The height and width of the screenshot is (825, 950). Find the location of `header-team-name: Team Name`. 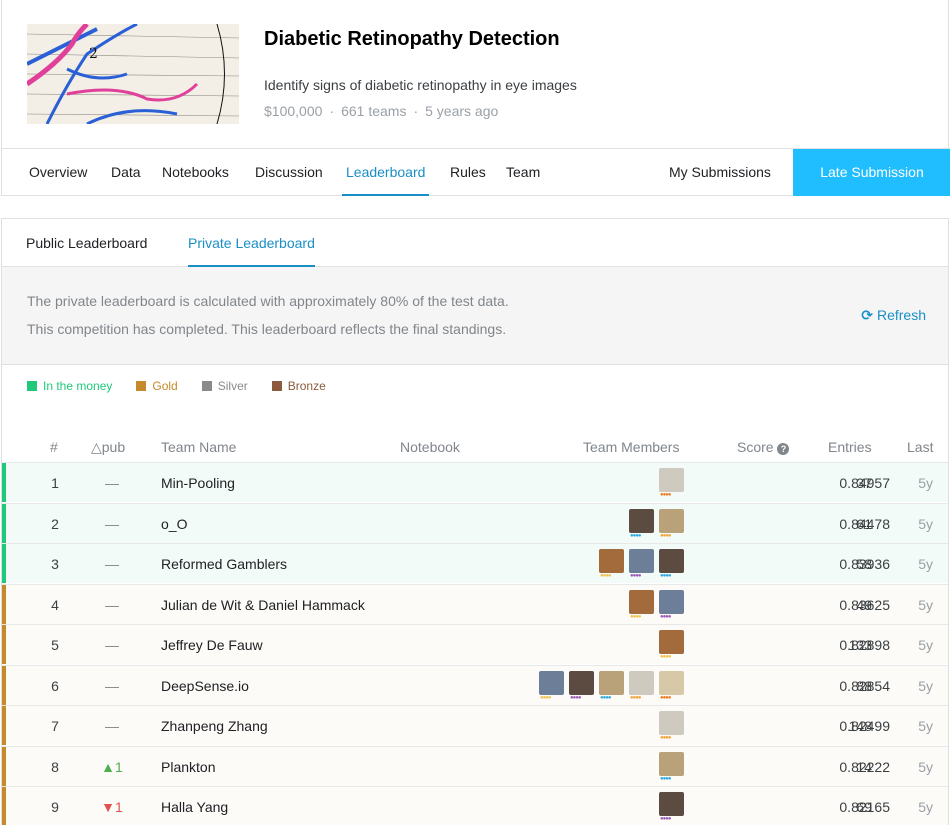

header-team-name: Team Name is located at coordinates (198, 447).